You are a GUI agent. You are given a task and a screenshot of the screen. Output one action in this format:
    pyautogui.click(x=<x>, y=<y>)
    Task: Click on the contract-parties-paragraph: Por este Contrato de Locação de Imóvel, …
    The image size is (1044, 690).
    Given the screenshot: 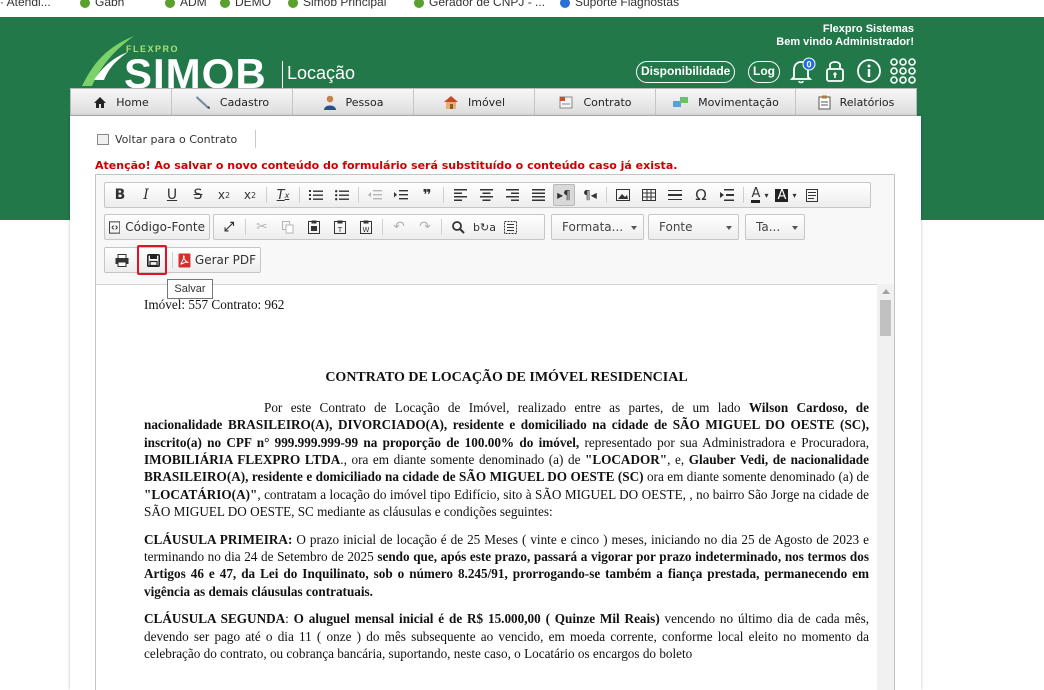 What is the action you would take?
    pyautogui.click(x=506, y=459)
    